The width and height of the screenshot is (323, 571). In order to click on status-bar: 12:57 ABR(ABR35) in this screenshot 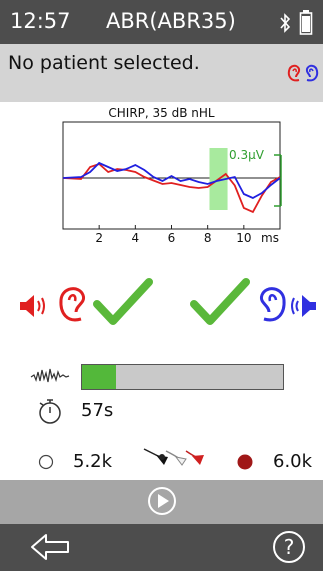, I will do `click(161, 22)`.